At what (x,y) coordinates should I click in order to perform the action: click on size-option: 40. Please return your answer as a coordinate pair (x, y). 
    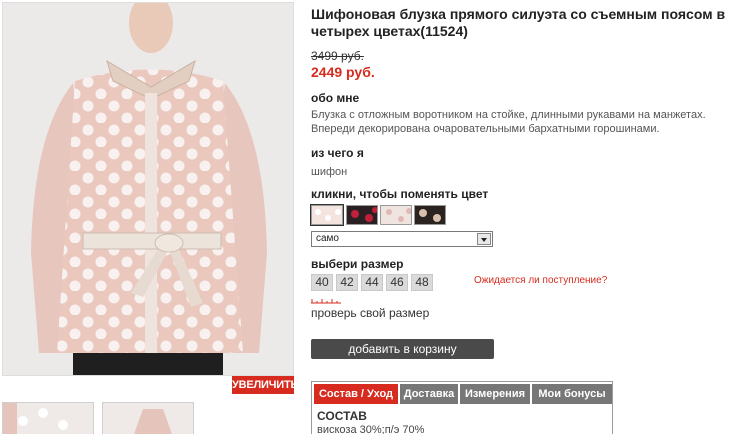
    Looking at the image, I should click on (322, 282).